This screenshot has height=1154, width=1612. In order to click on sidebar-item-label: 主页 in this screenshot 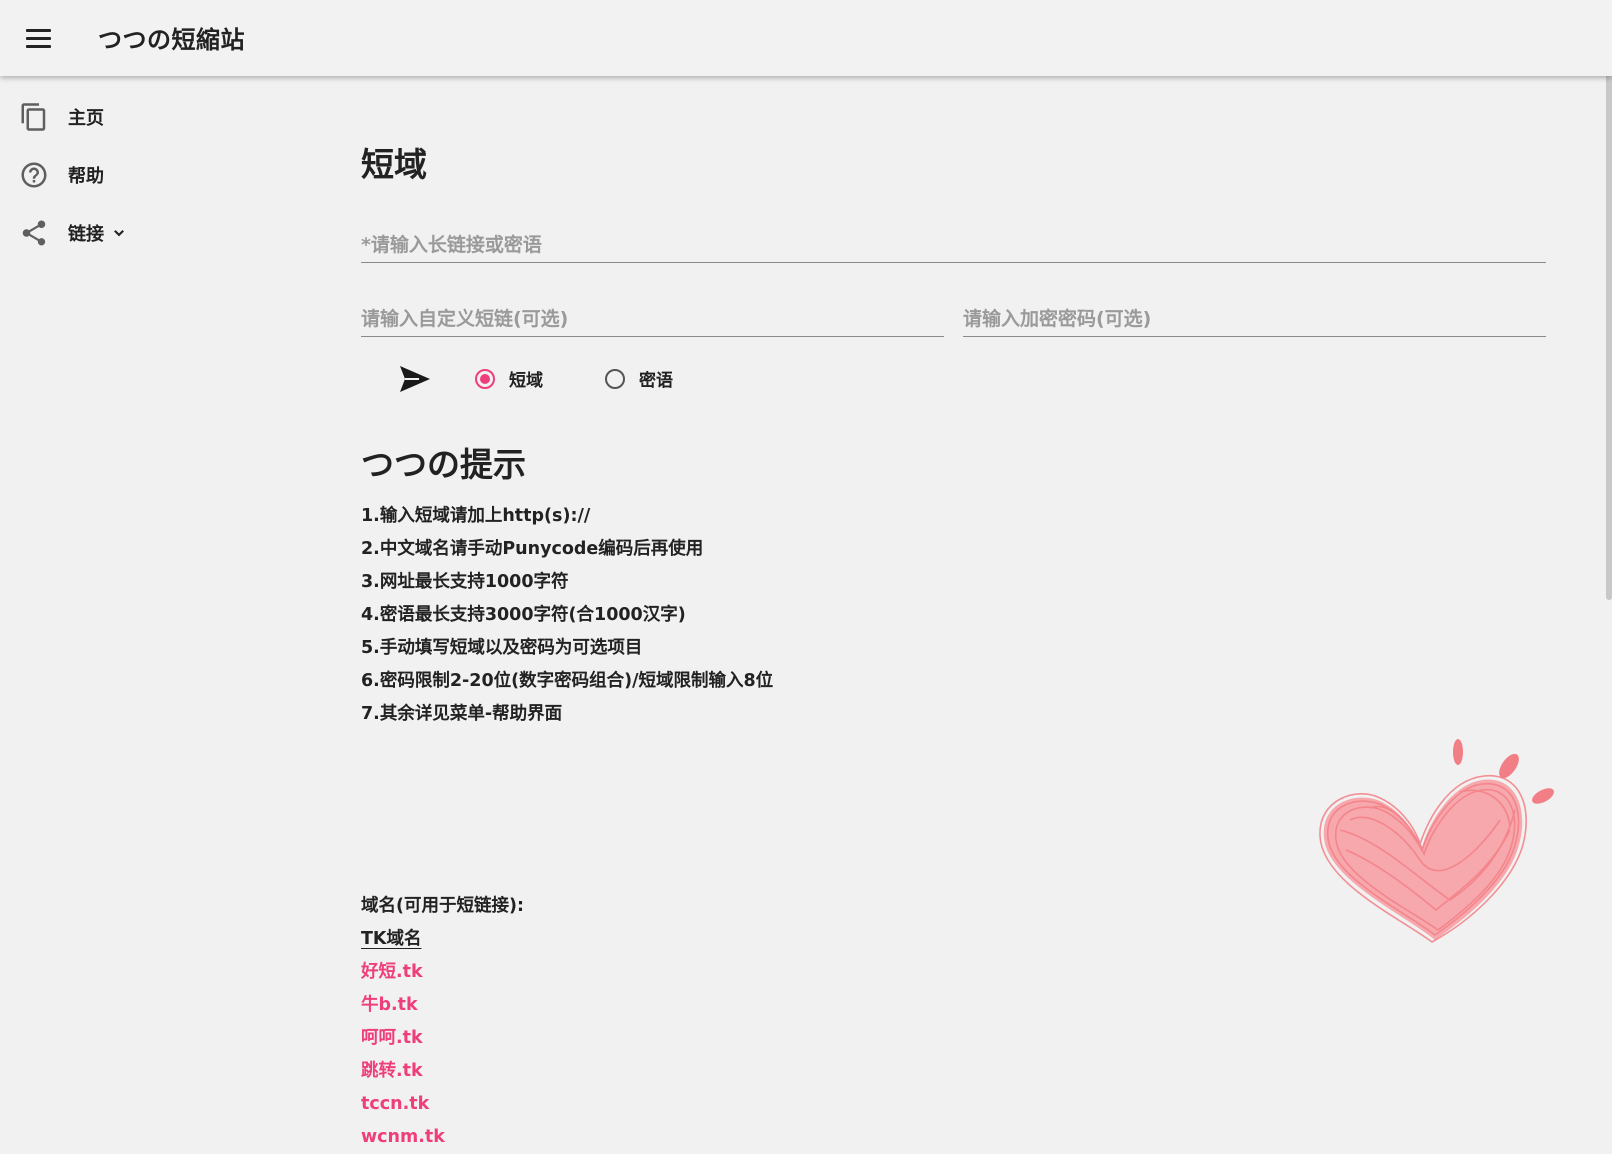, I will do `click(86, 118)`.